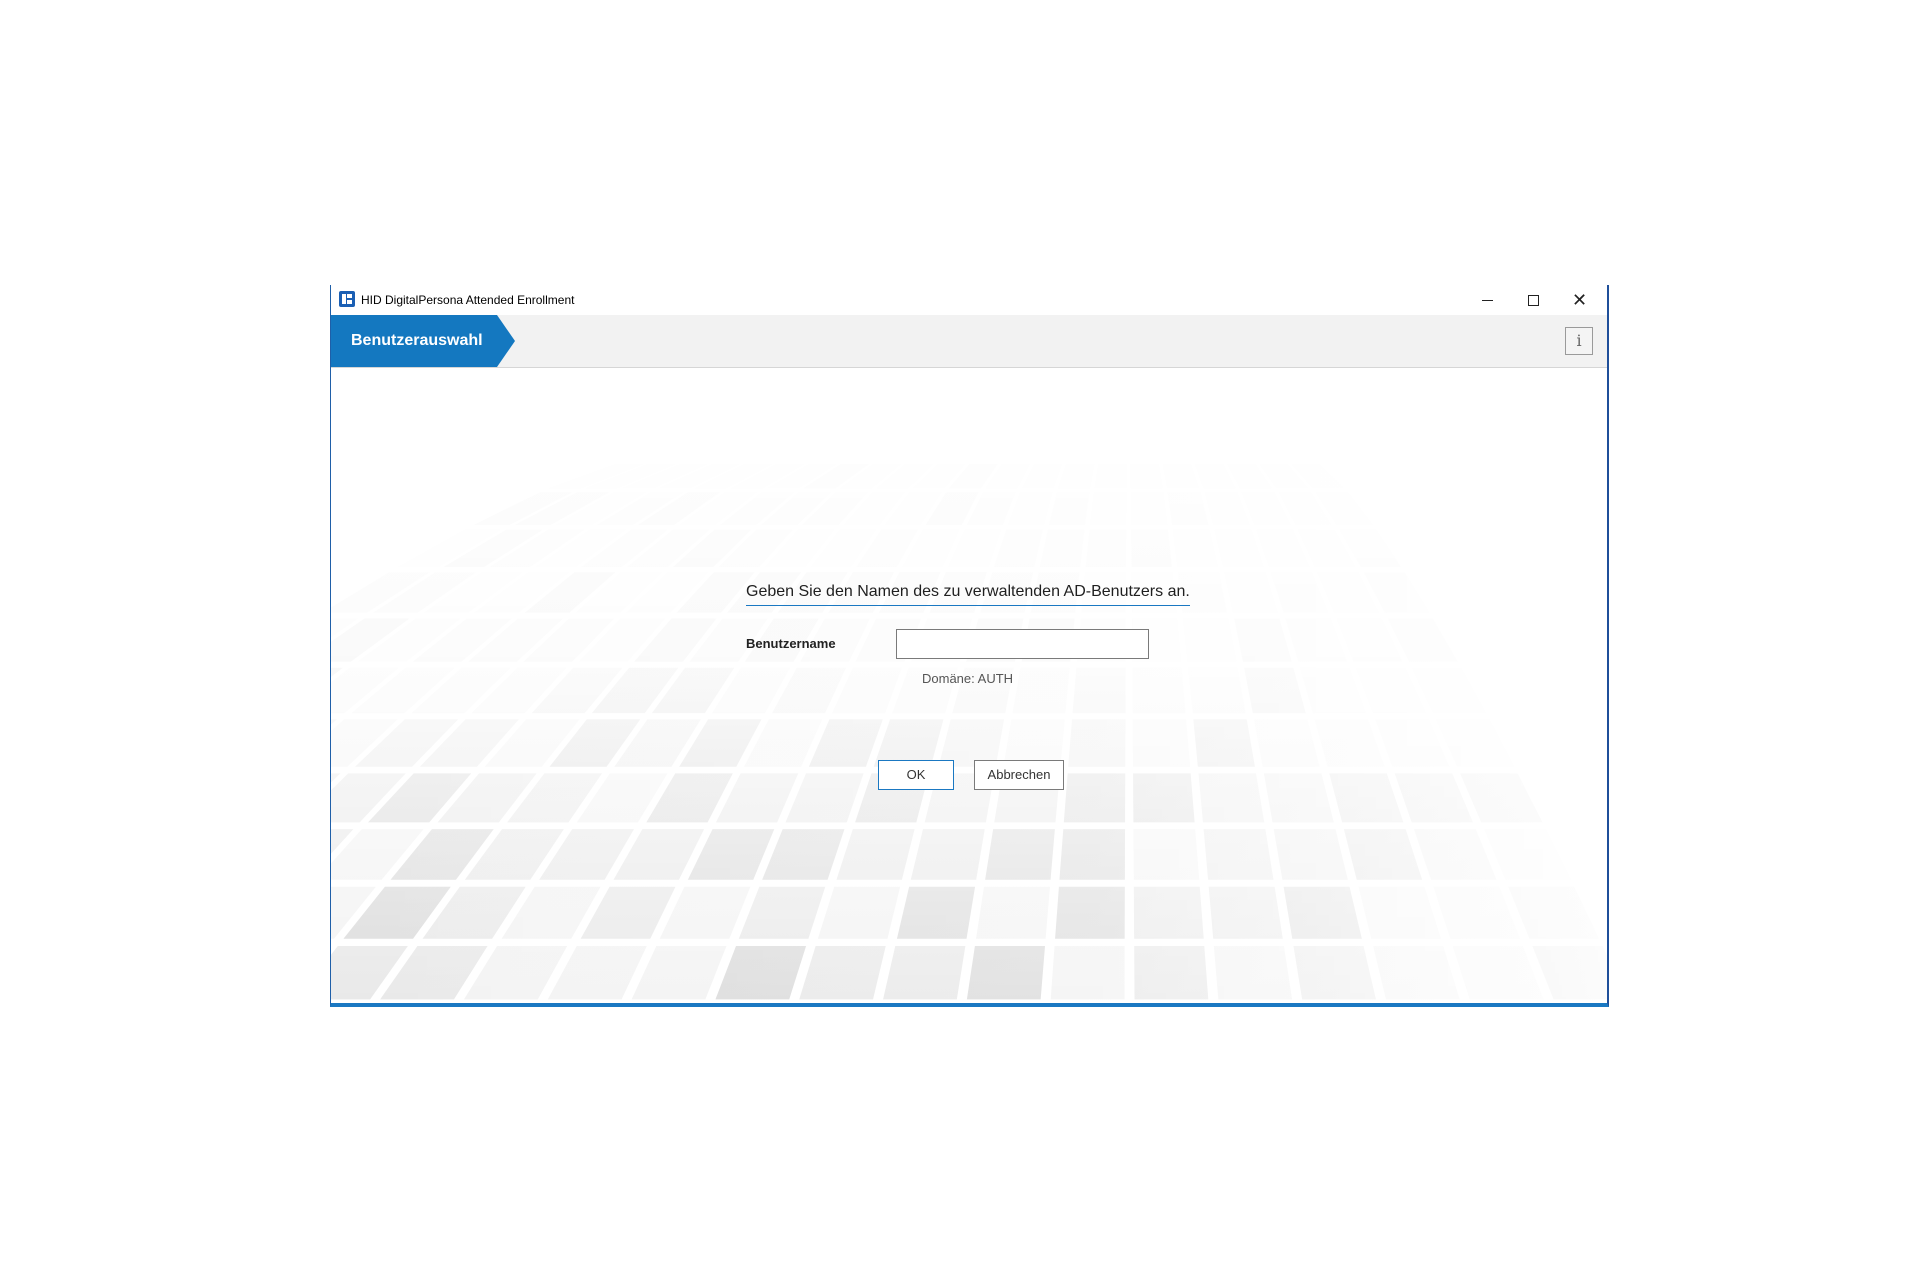  Describe the element at coordinates (468, 300) in the screenshot. I see `window-title: HID DigitalPersona Attended Enrollment` at that location.